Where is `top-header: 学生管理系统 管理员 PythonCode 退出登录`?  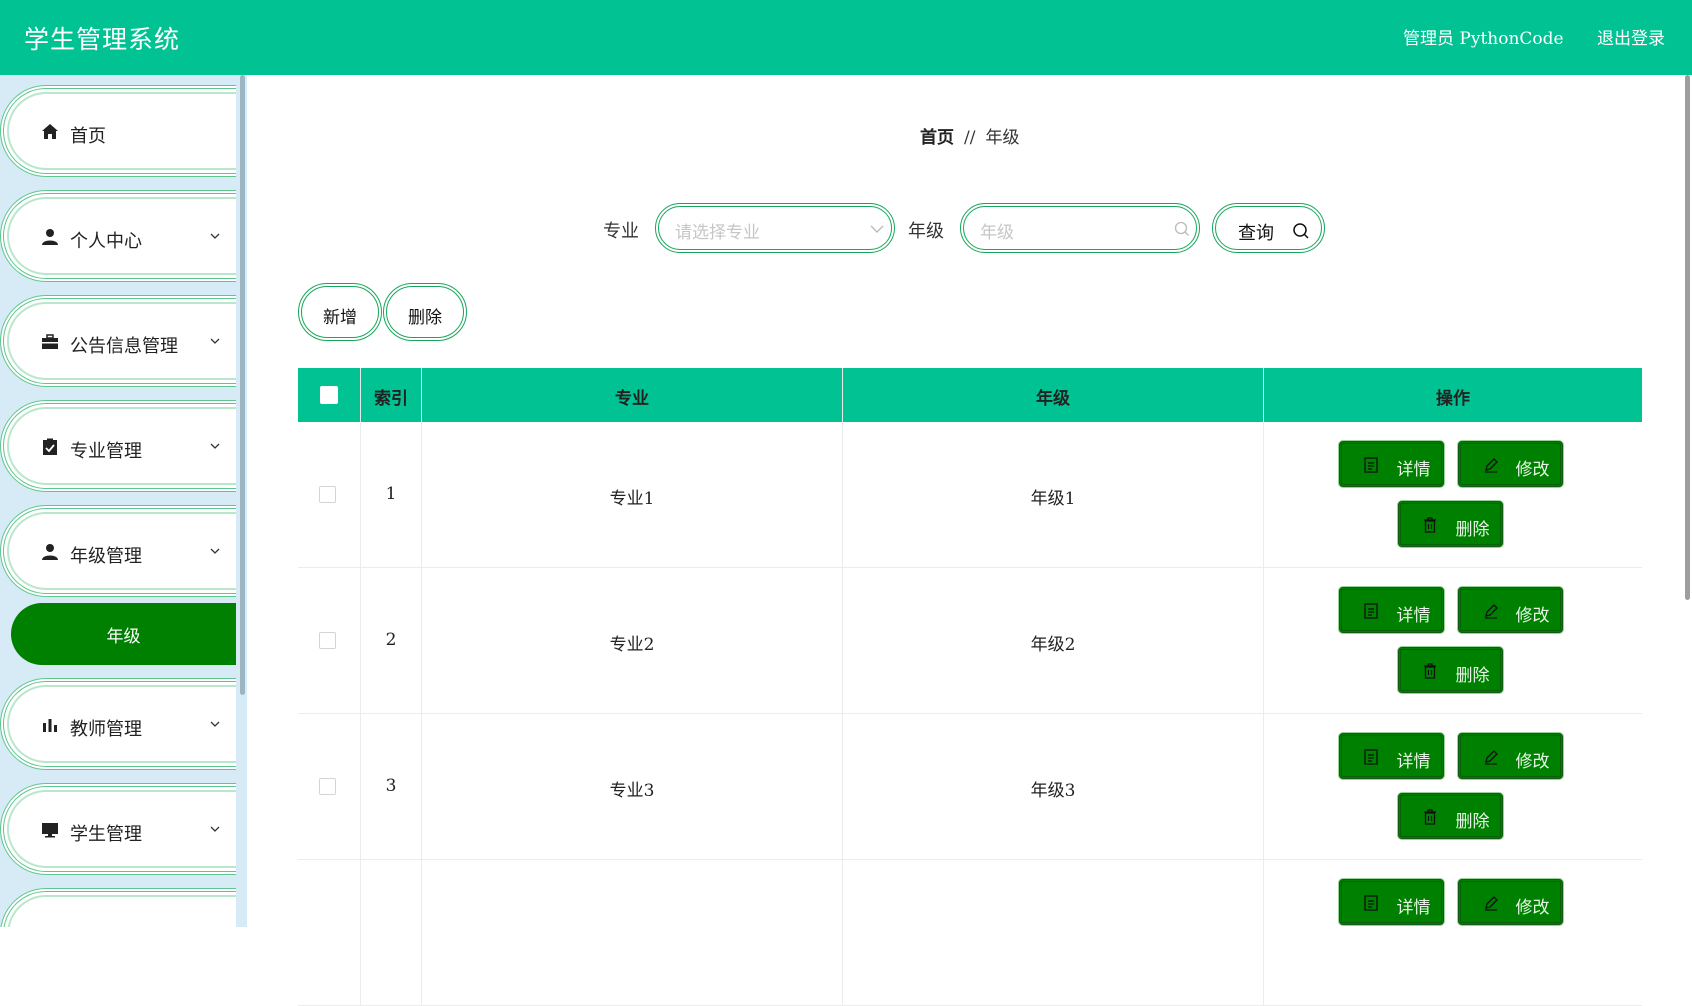 top-header: 学生管理系统 管理员 PythonCode 退出登录 is located at coordinates (846, 37).